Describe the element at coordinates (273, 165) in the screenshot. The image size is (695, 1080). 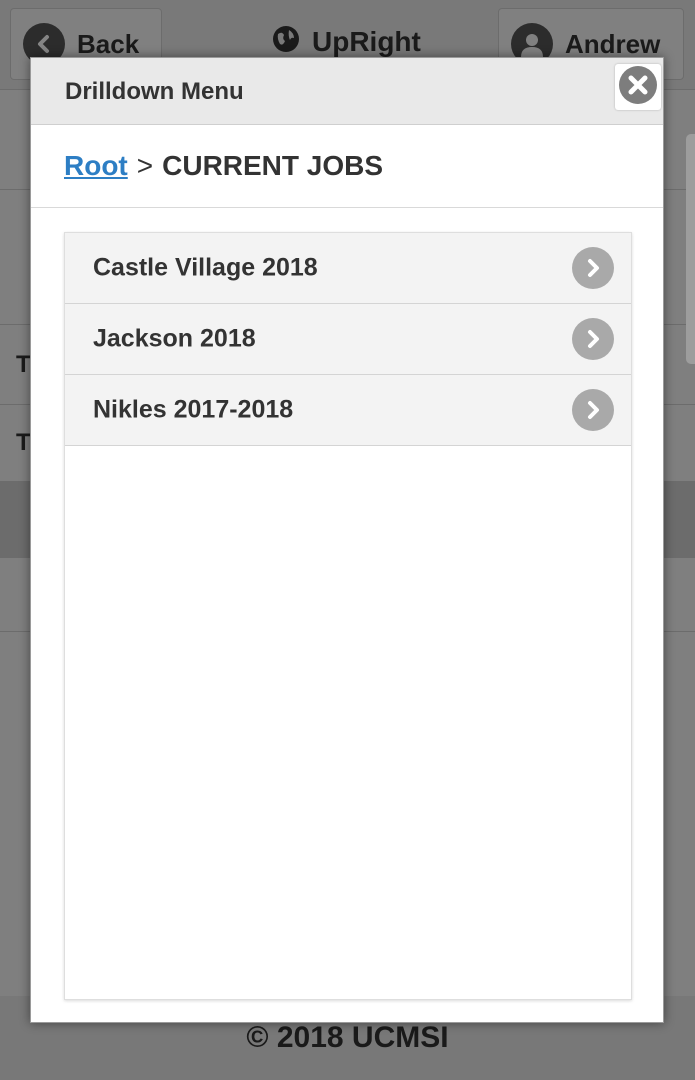
I see `breadcrumb-current: CURRENT JOBS` at that location.